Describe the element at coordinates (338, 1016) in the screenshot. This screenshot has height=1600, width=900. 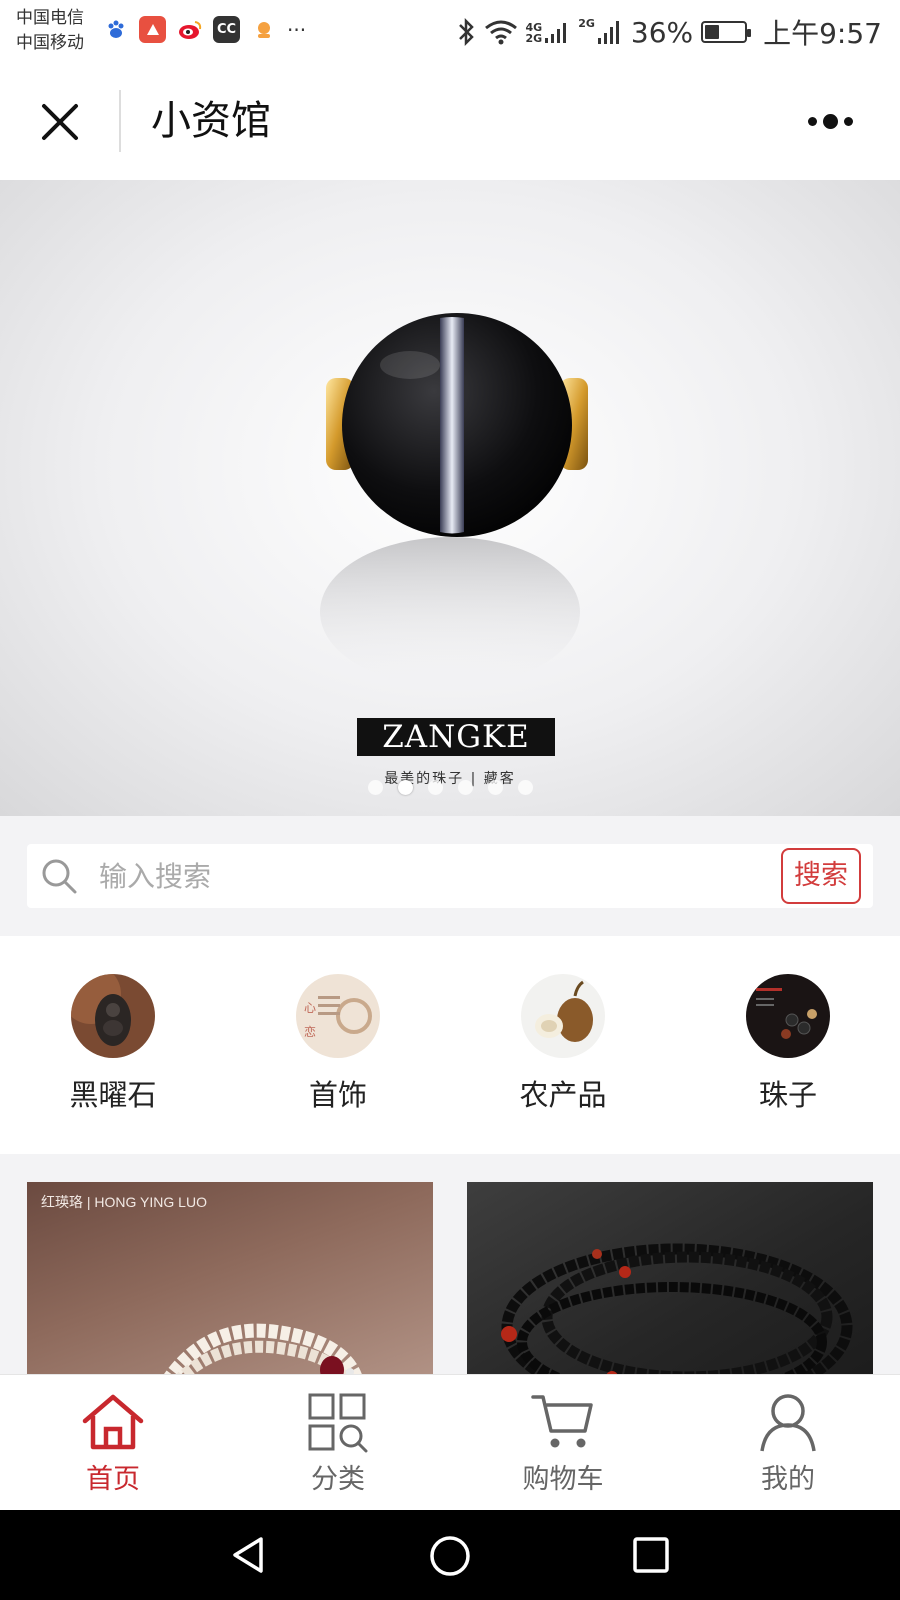
I see `category-image-jewelry: 心恋` at that location.